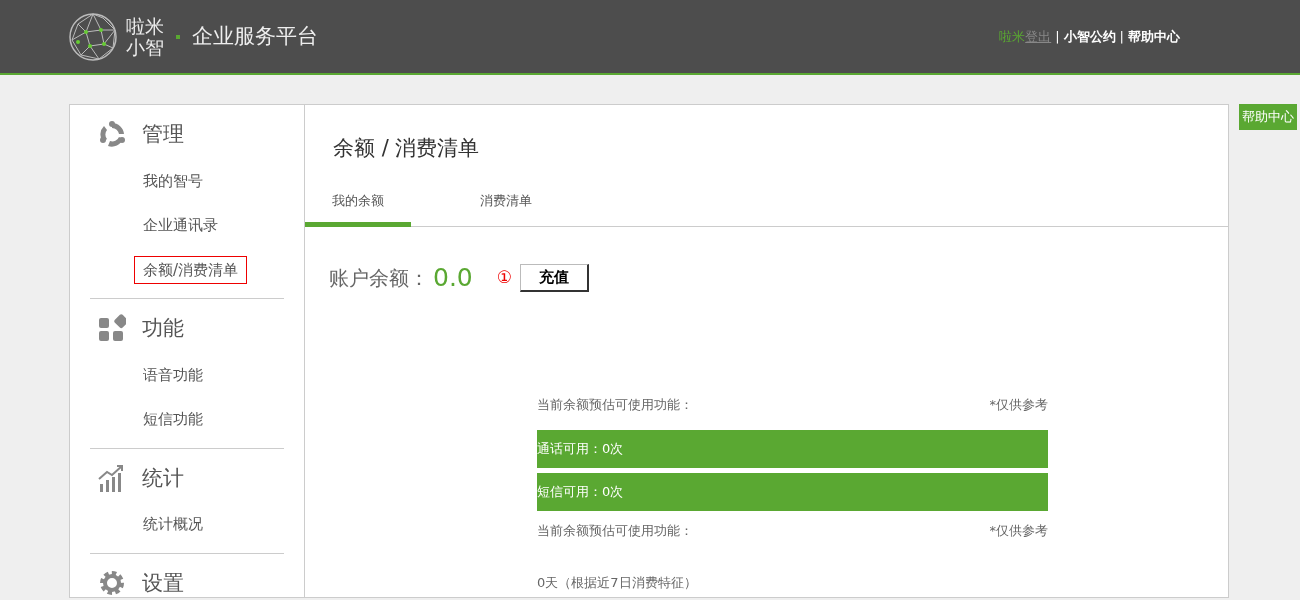 This screenshot has width=1300, height=600. What do you see at coordinates (504, 277) in the screenshot?
I see `circled-number: ①` at bounding box center [504, 277].